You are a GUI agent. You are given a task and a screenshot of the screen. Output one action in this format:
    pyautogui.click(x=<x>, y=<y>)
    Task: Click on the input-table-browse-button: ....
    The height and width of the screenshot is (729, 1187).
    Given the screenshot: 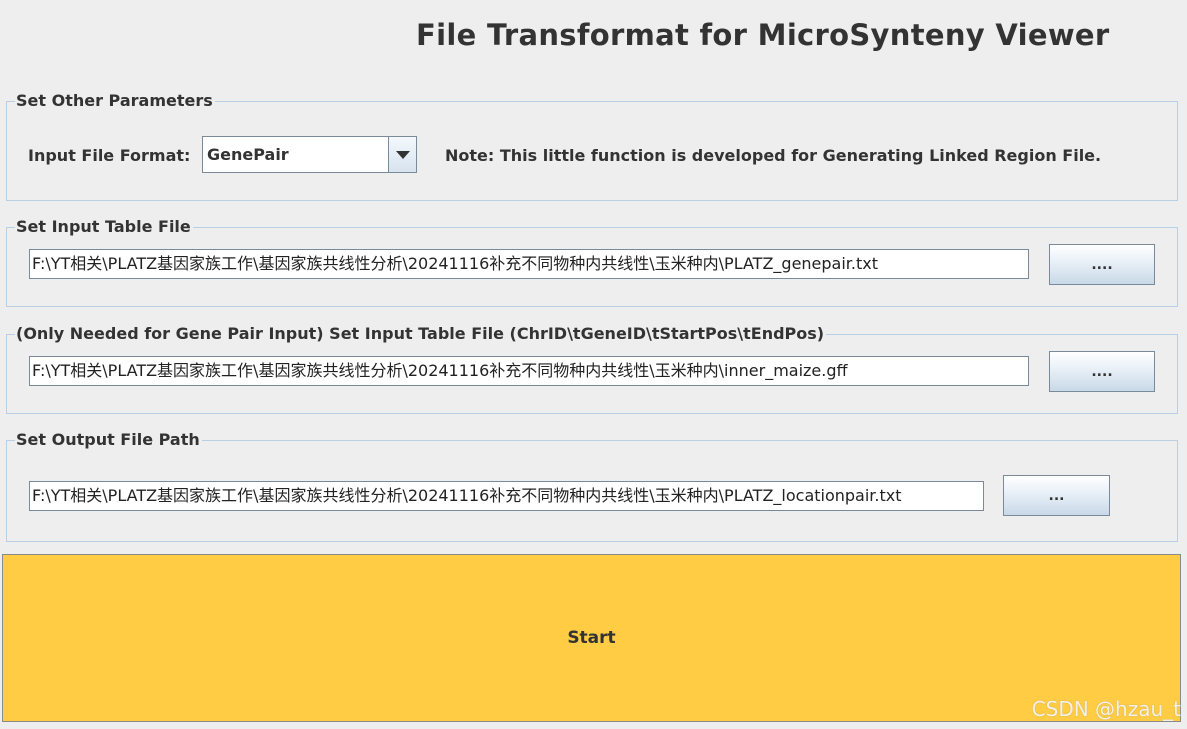 What is the action you would take?
    pyautogui.click(x=1102, y=264)
    